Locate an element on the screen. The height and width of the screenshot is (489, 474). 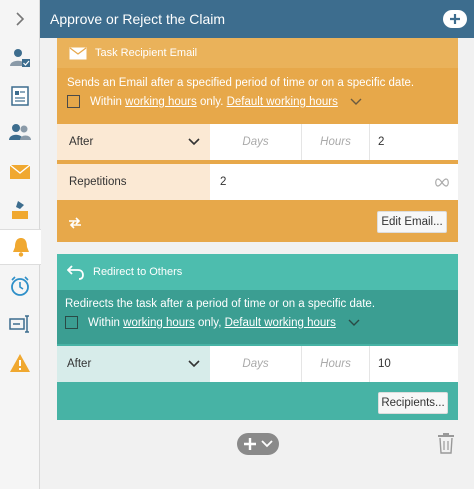
chevron-right-icon is located at coordinates (20, 19).